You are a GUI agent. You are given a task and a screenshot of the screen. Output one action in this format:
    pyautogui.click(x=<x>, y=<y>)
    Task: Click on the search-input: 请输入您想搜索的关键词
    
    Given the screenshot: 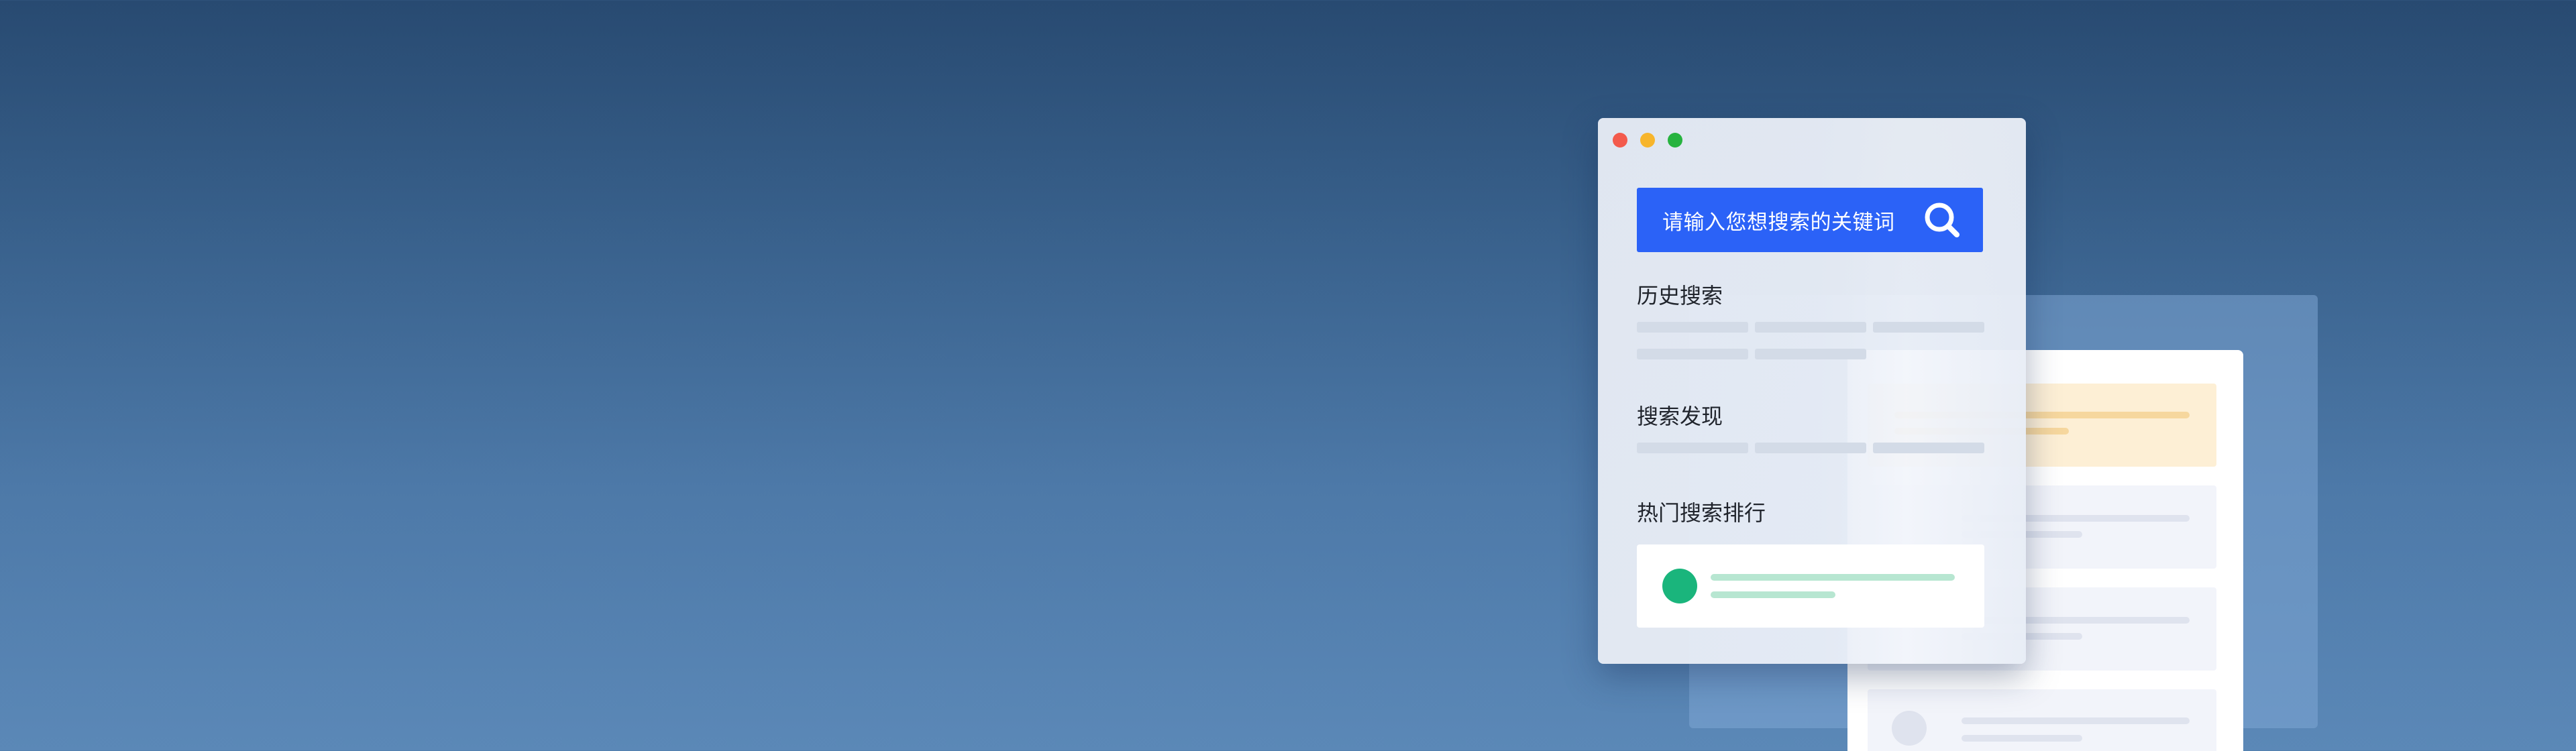 What is the action you would take?
    pyautogui.click(x=1810, y=220)
    